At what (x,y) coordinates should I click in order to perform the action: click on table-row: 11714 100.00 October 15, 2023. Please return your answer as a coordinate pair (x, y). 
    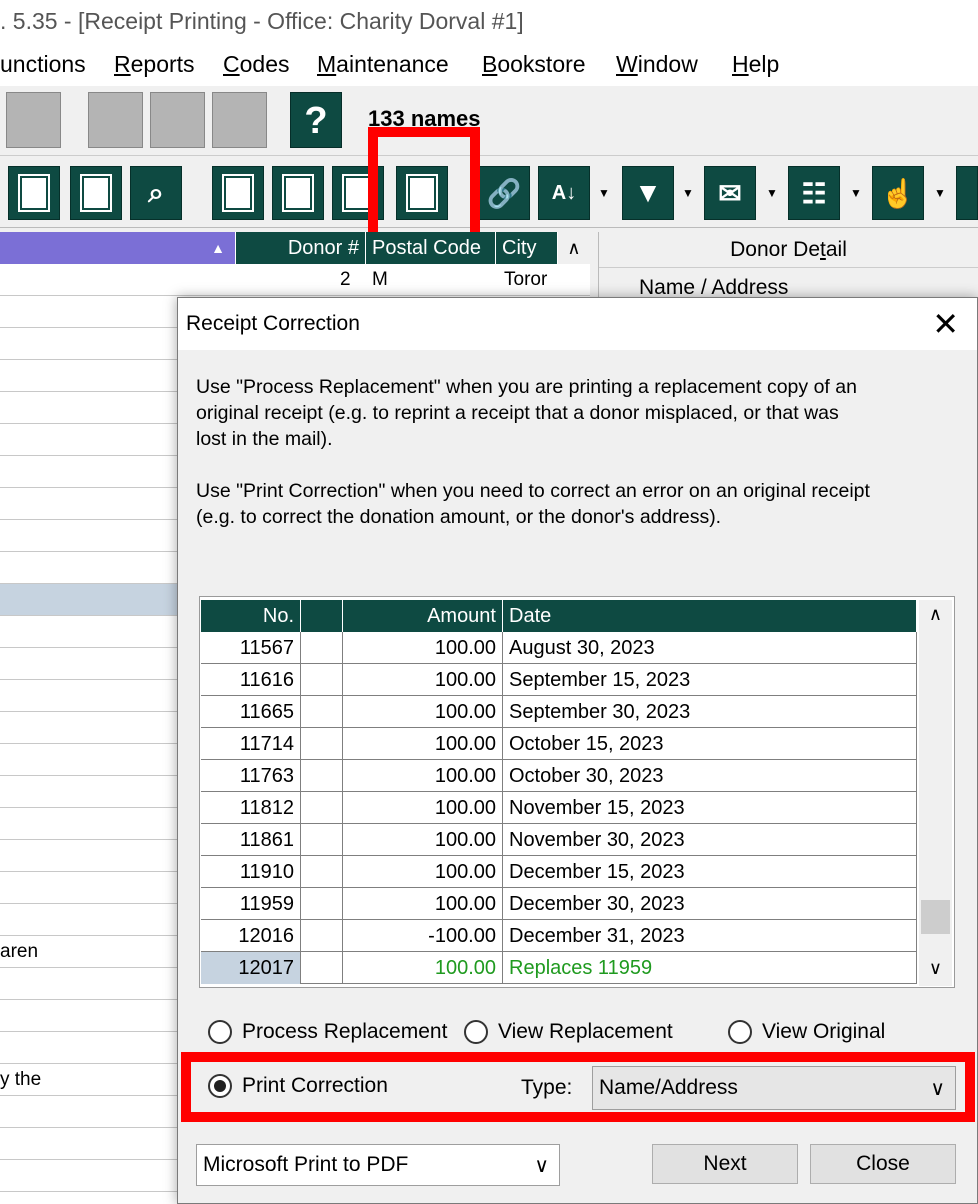
    Looking at the image, I should click on (559, 744).